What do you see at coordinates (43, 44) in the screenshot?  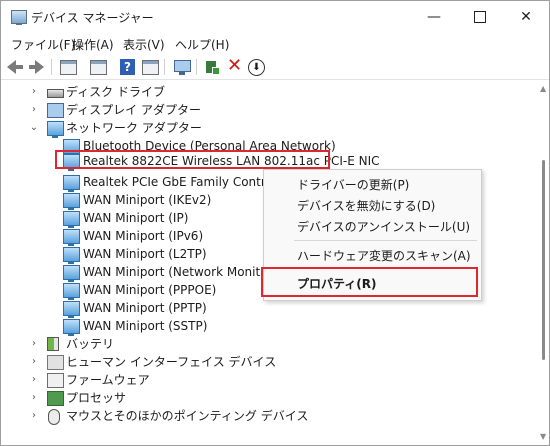 I see `menu-file: ファイル(F)` at bounding box center [43, 44].